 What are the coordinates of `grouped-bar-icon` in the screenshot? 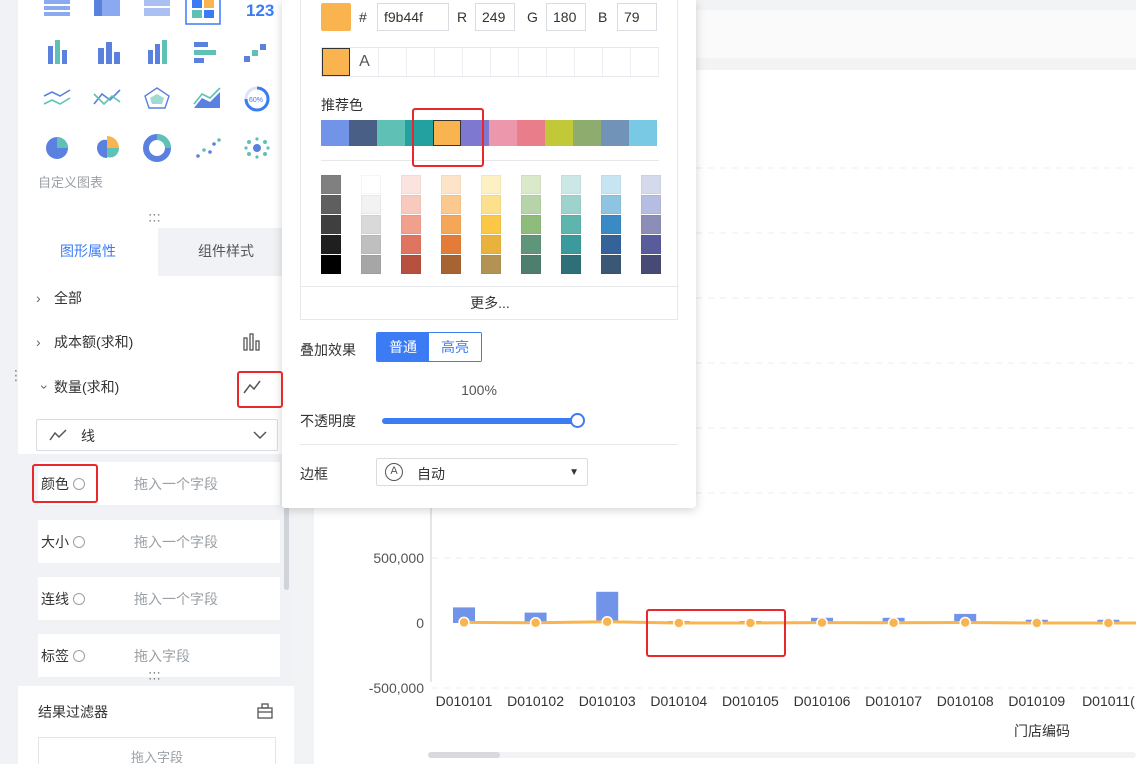 It's located at (57, 52).